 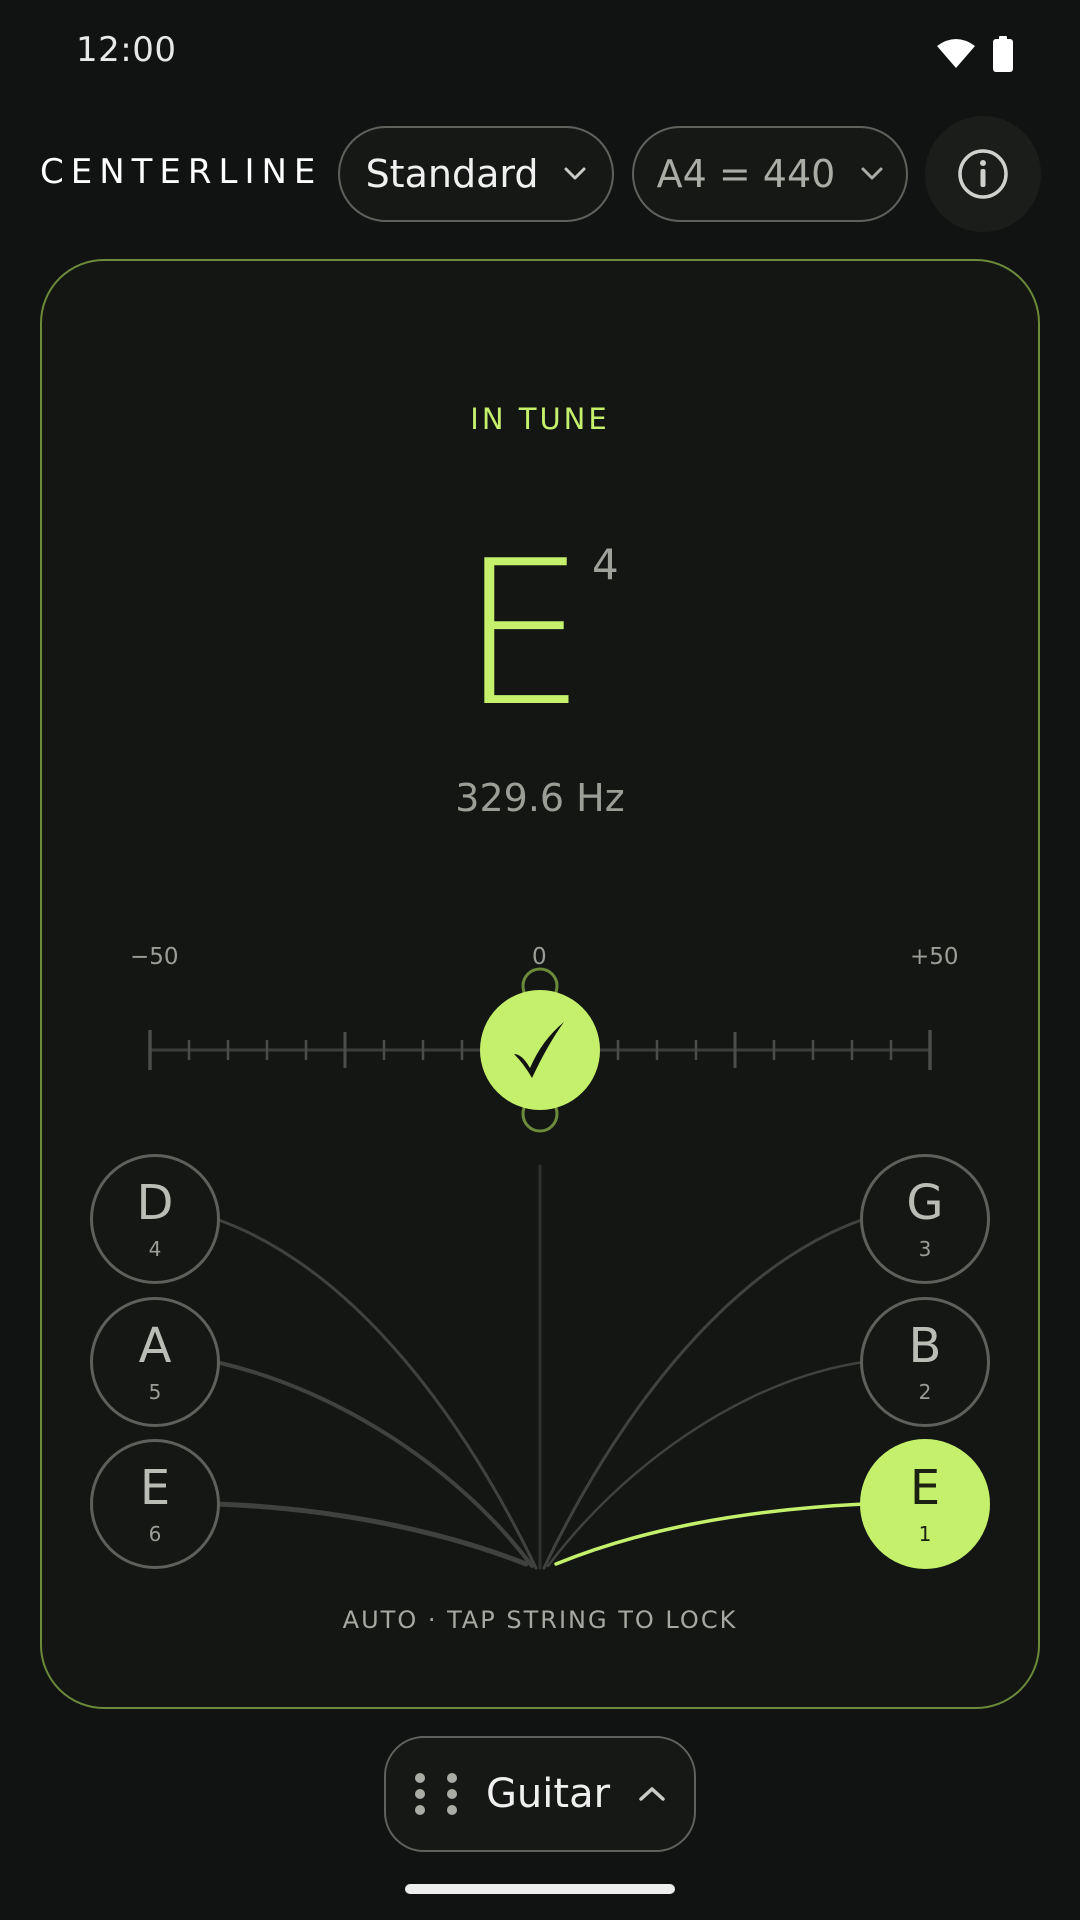 What do you see at coordinates (539, 1367) in the screenshot?
I see `string-lines` at bounding box center [539, 1367].